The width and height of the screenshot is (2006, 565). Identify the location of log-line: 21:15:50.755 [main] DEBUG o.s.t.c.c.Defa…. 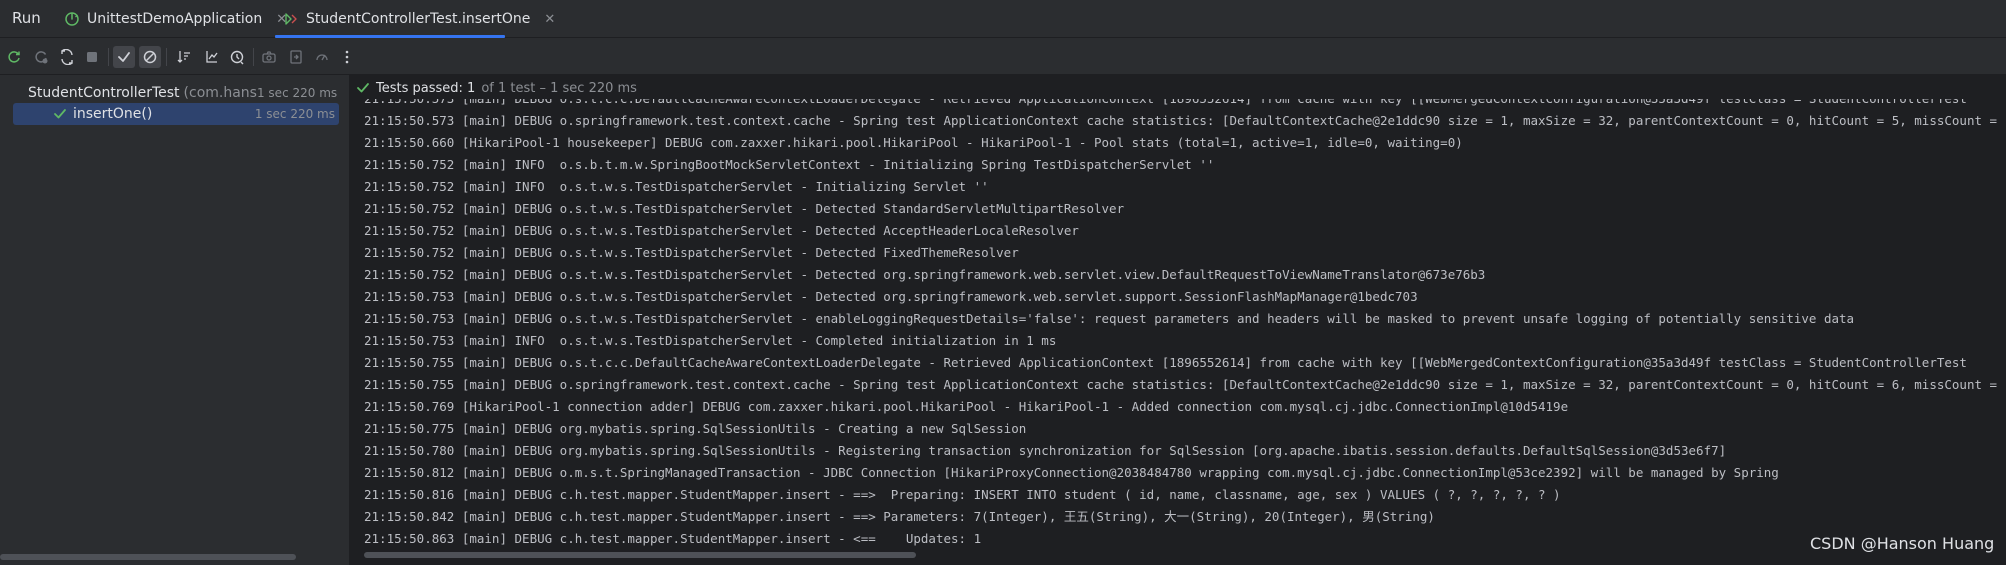
(1165, 362).